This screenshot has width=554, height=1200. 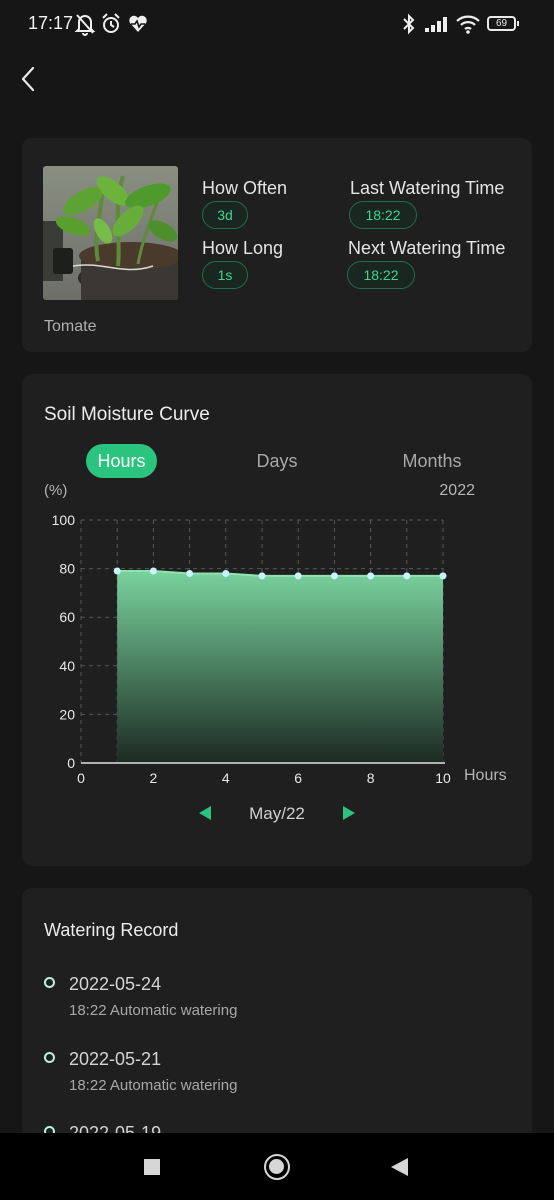 I want to click on x-tick-label: 4, so click(x=226, y=778).